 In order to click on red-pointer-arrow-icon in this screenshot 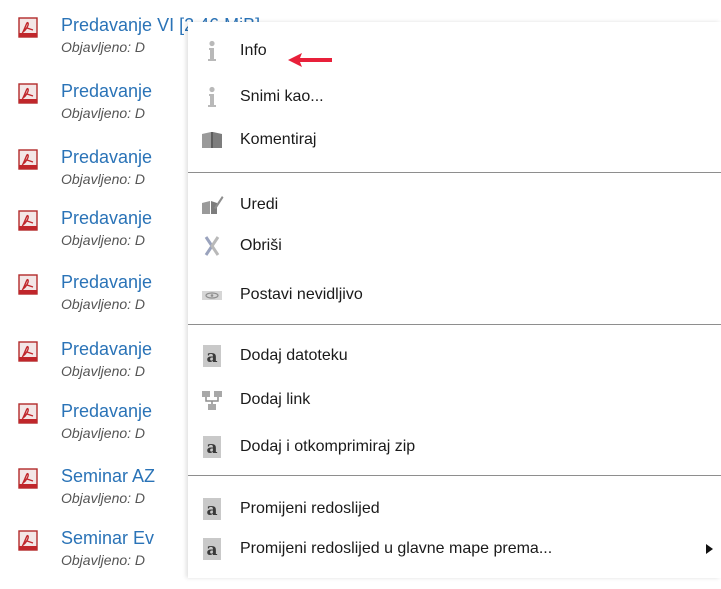, I will do `click(310, 60)`.